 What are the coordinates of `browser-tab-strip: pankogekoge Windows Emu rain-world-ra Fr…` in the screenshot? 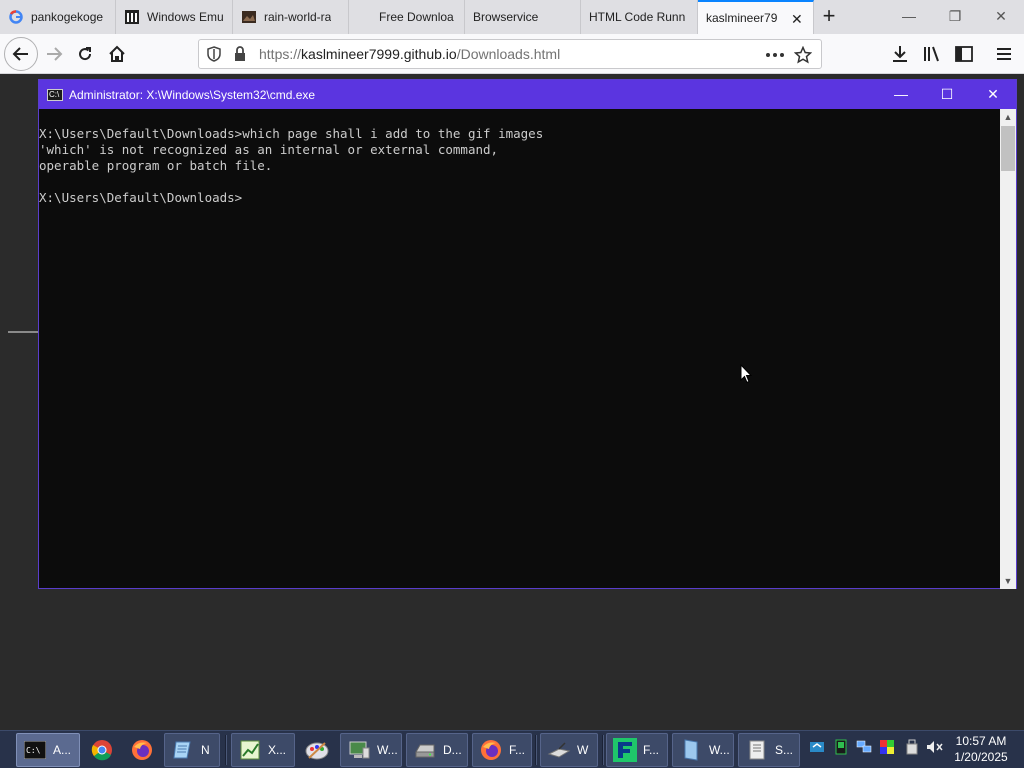 It's located at (512, 17).